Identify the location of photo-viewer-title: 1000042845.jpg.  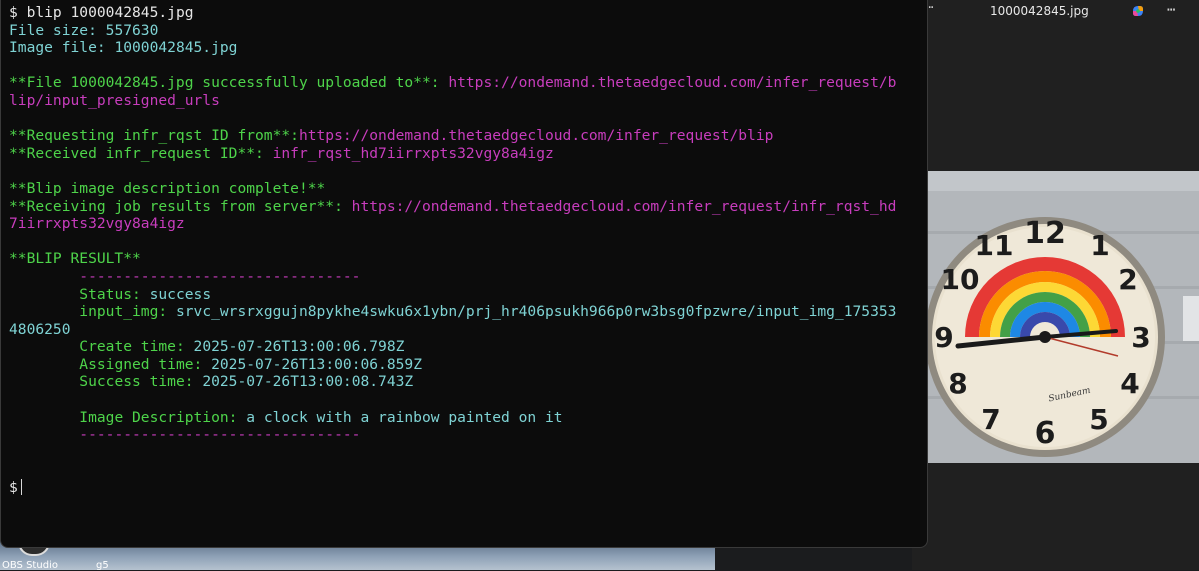
(1039, 11).